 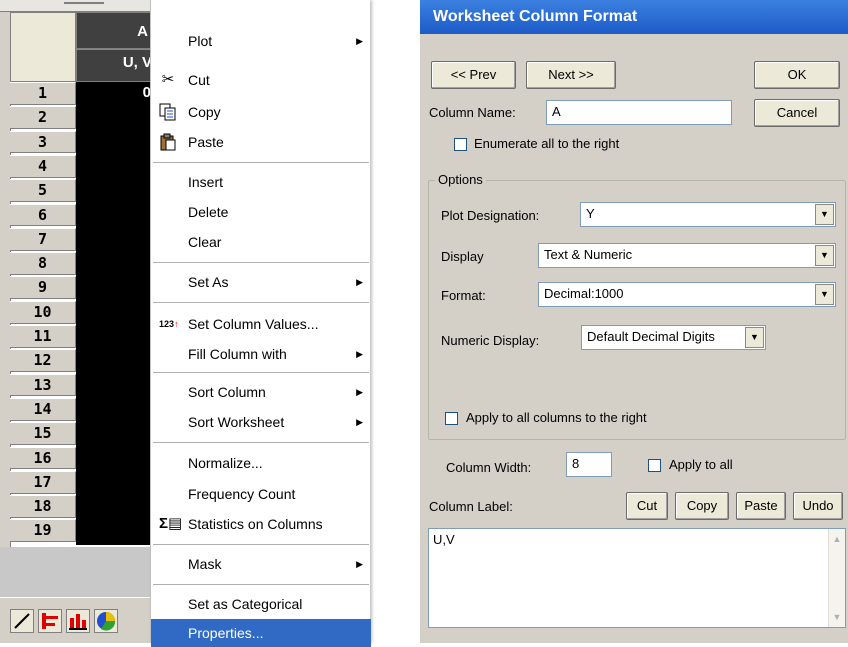 What do you see at coordinates (761, 506) in the screenshot?
I see `paste-button: Paste` at bounding box center [761, 506].